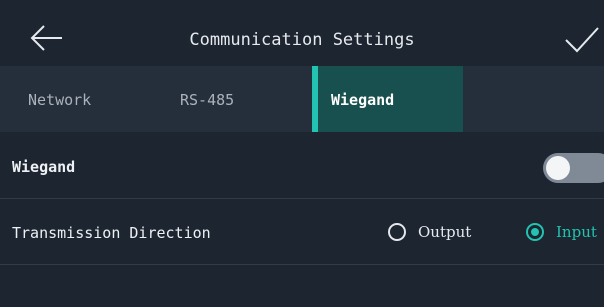  What do you see at coordinates (535, 232) in the screenshot?
I see `radio-checked-icon` at bounding box center [535, 232].